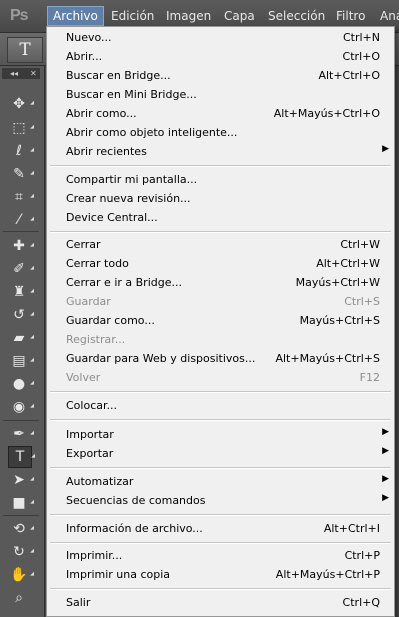  What do you see at coordinates (220, 435) in the screenshot?
I see `menu-item-importar: Importar ▶` at bounding box center [220, 435].